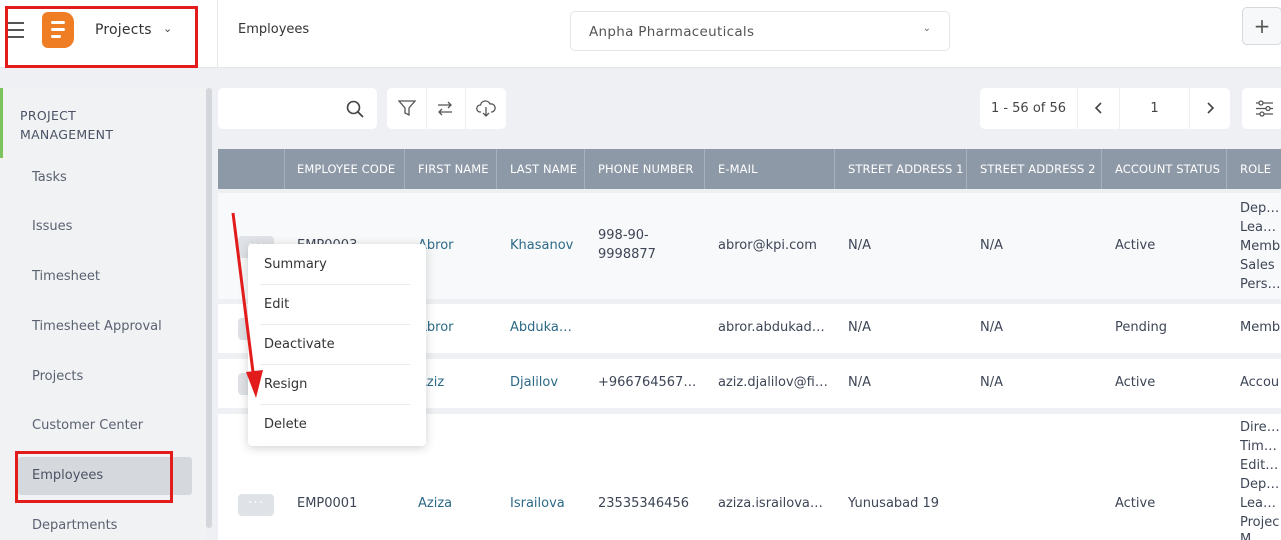 The width and height of the screenshot is (1281, 540). I want to click on annotation-arrow, so click(247, 305).